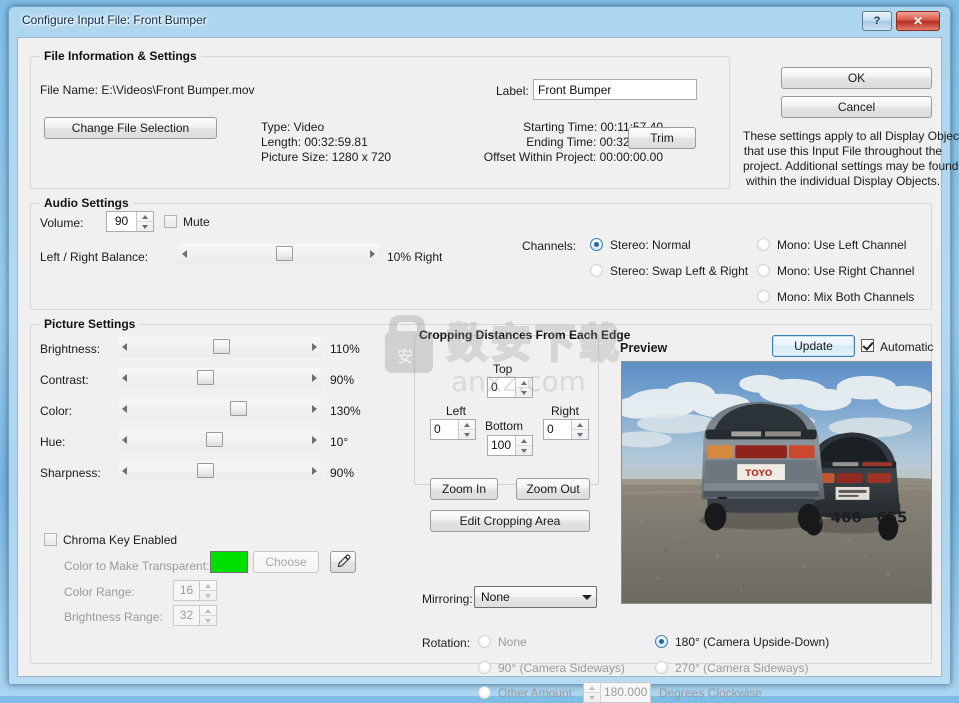 The height and width of the screenshot is (703, 959). I want to click on close-button: ✕, so click(918, 21).